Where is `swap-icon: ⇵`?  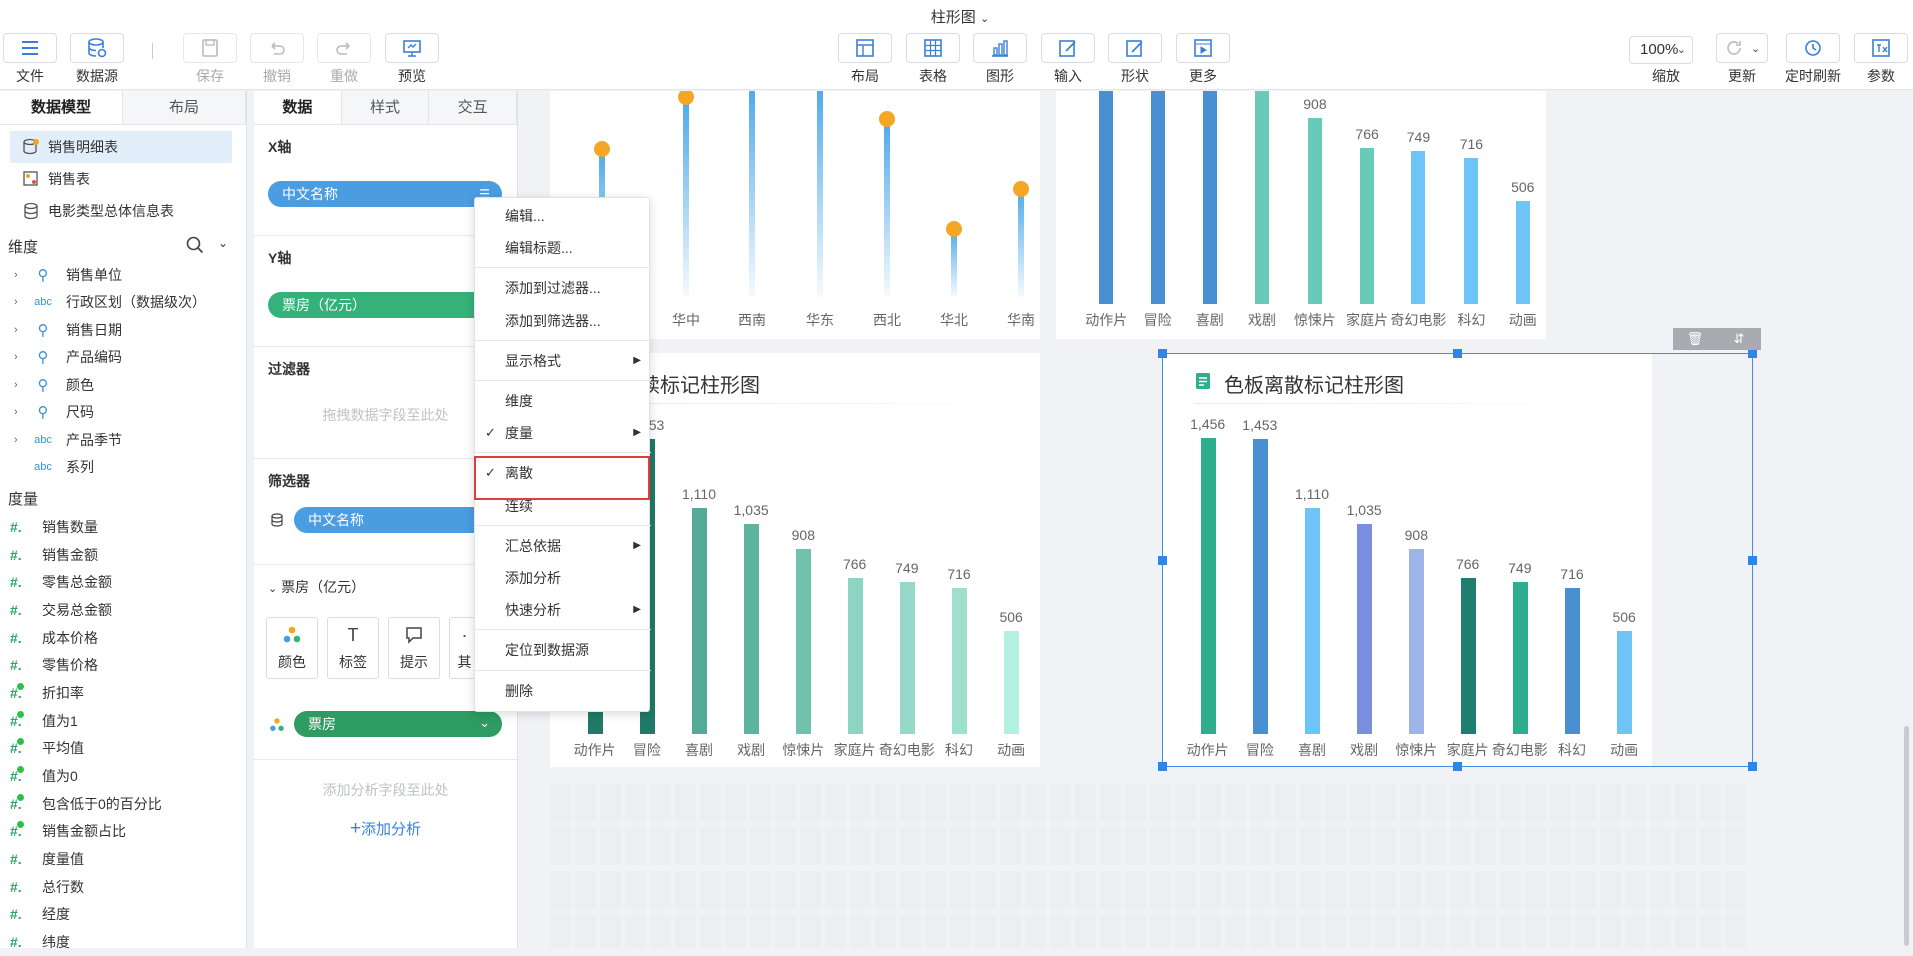 swap-icon: ⇵ is located at coordinates (1739, 339).